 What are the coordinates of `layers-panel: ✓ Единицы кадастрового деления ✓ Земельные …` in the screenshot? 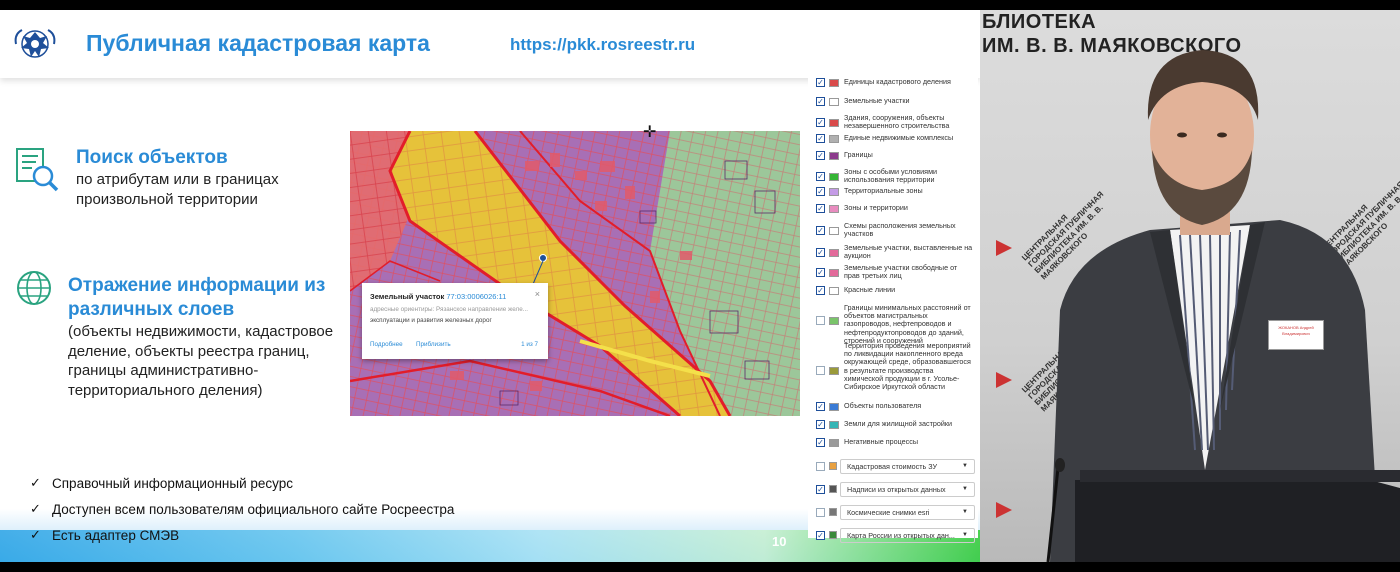 It's located at (893, 307).